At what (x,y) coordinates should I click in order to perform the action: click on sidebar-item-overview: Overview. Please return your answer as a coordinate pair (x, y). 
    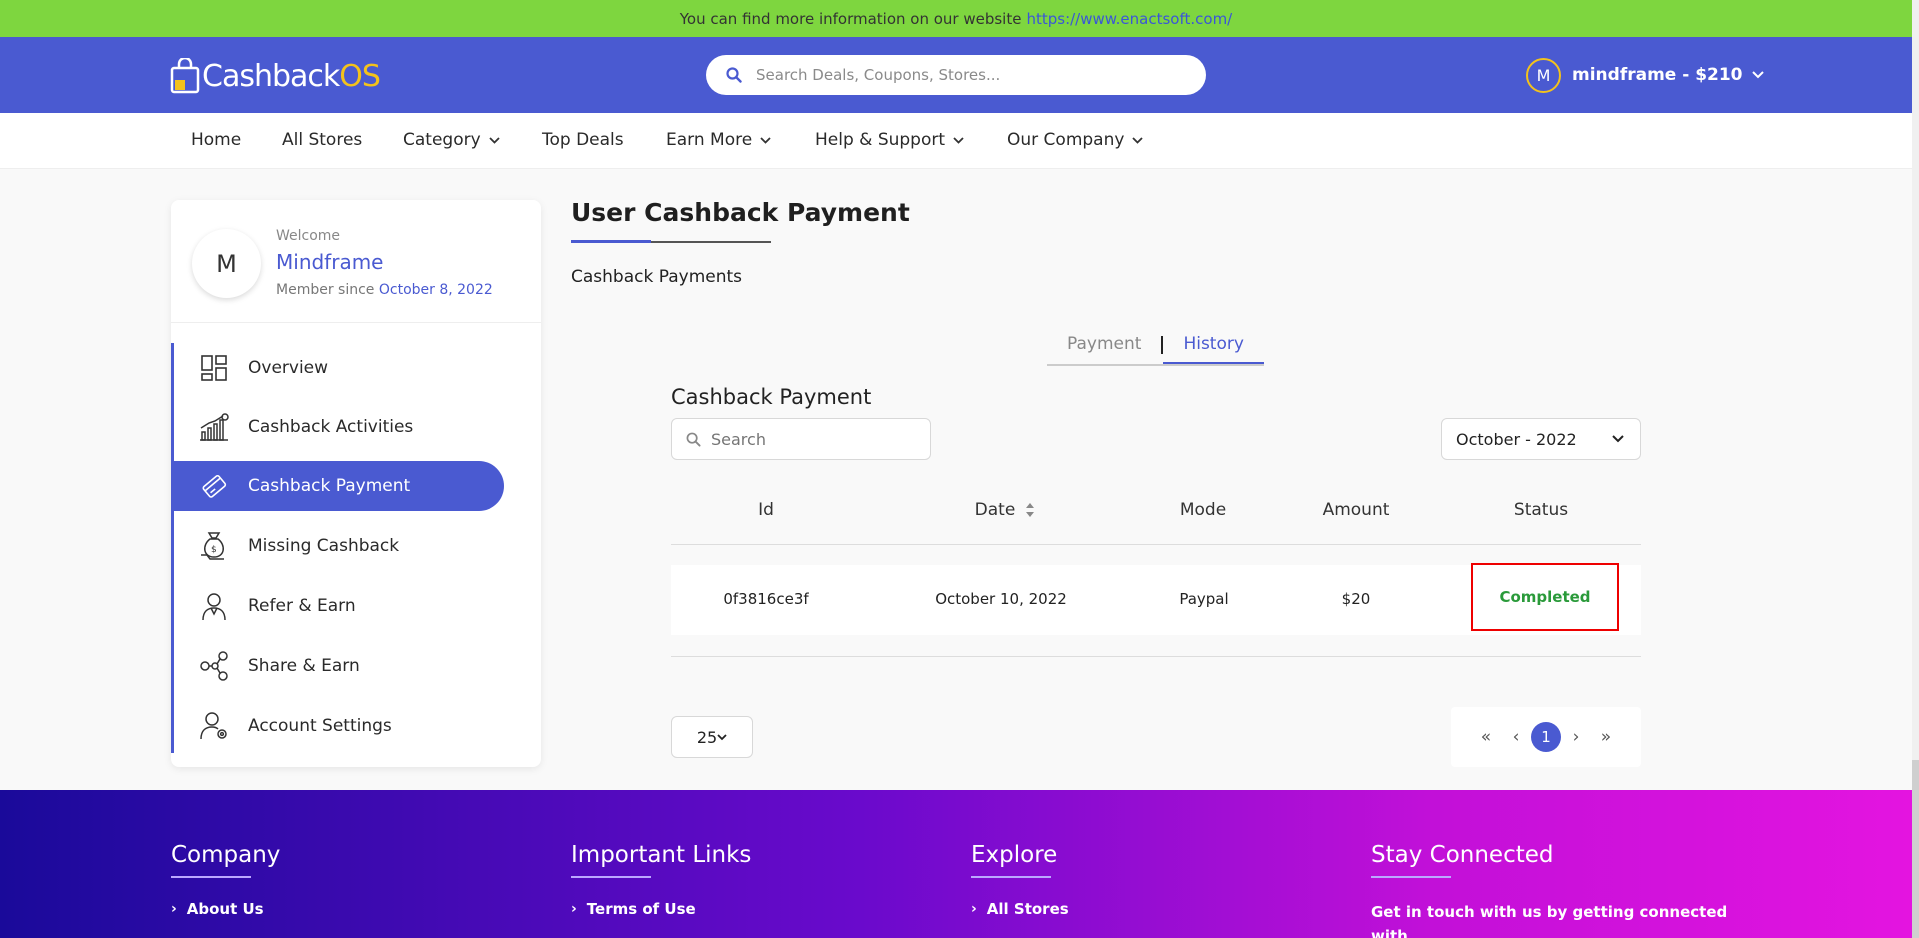
    Looking at the image, I should click on (339, 368).